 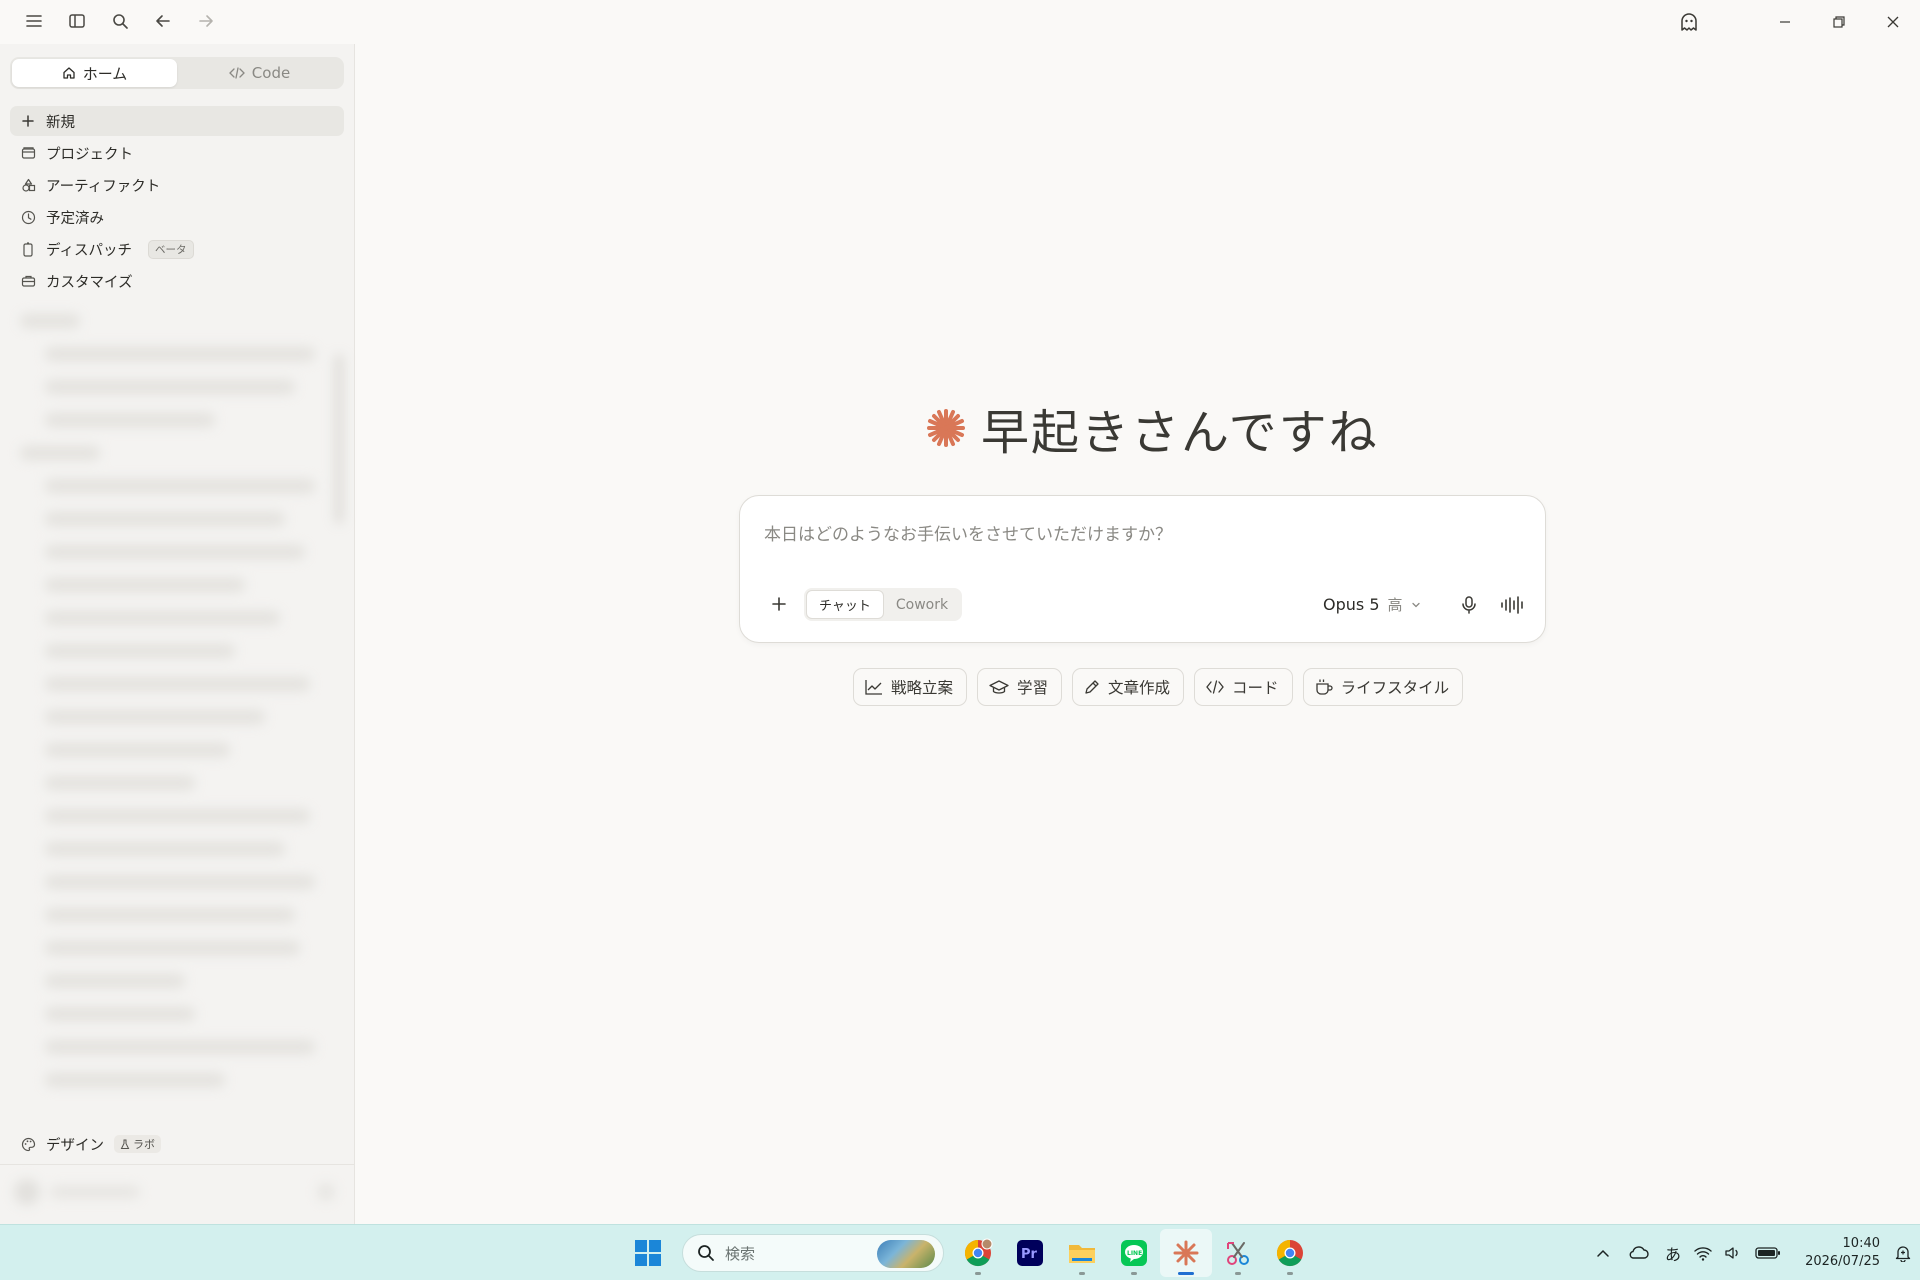 I want to click on sidebar-item-new: 新規, so click(x=177, y=121).